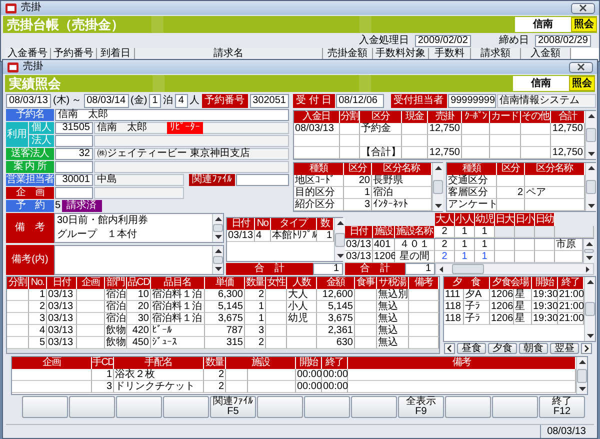  What do you see at coordinates (74, 180) in the screenshot?
I see `code-field: 30001` at bounding box center [74, 180].